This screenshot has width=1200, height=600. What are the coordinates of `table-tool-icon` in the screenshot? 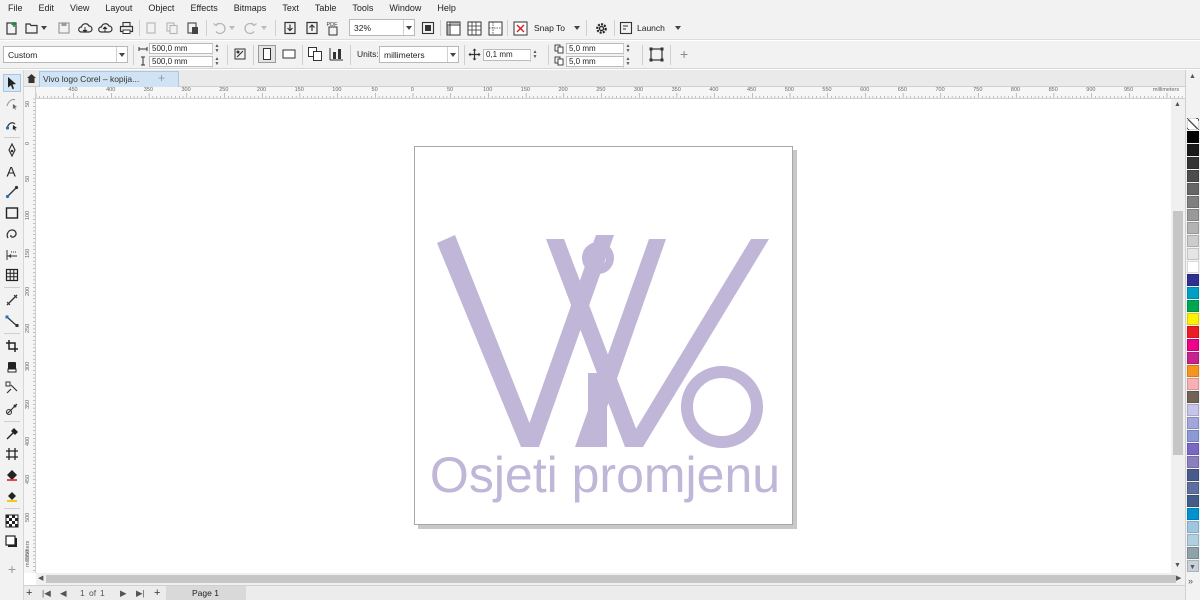 It's located at (12, 275).